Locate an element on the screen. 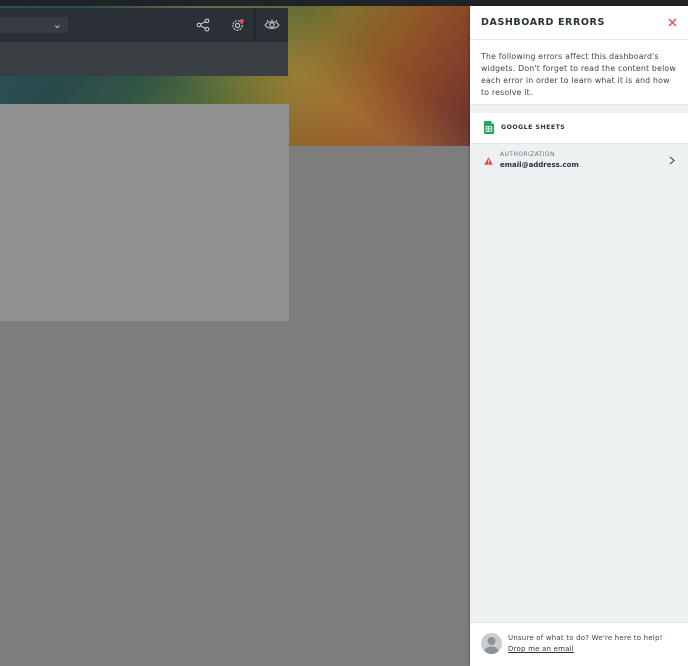 The width and height of the screenshot is (688, 666). share-icon is located at coordinates (203, 25).